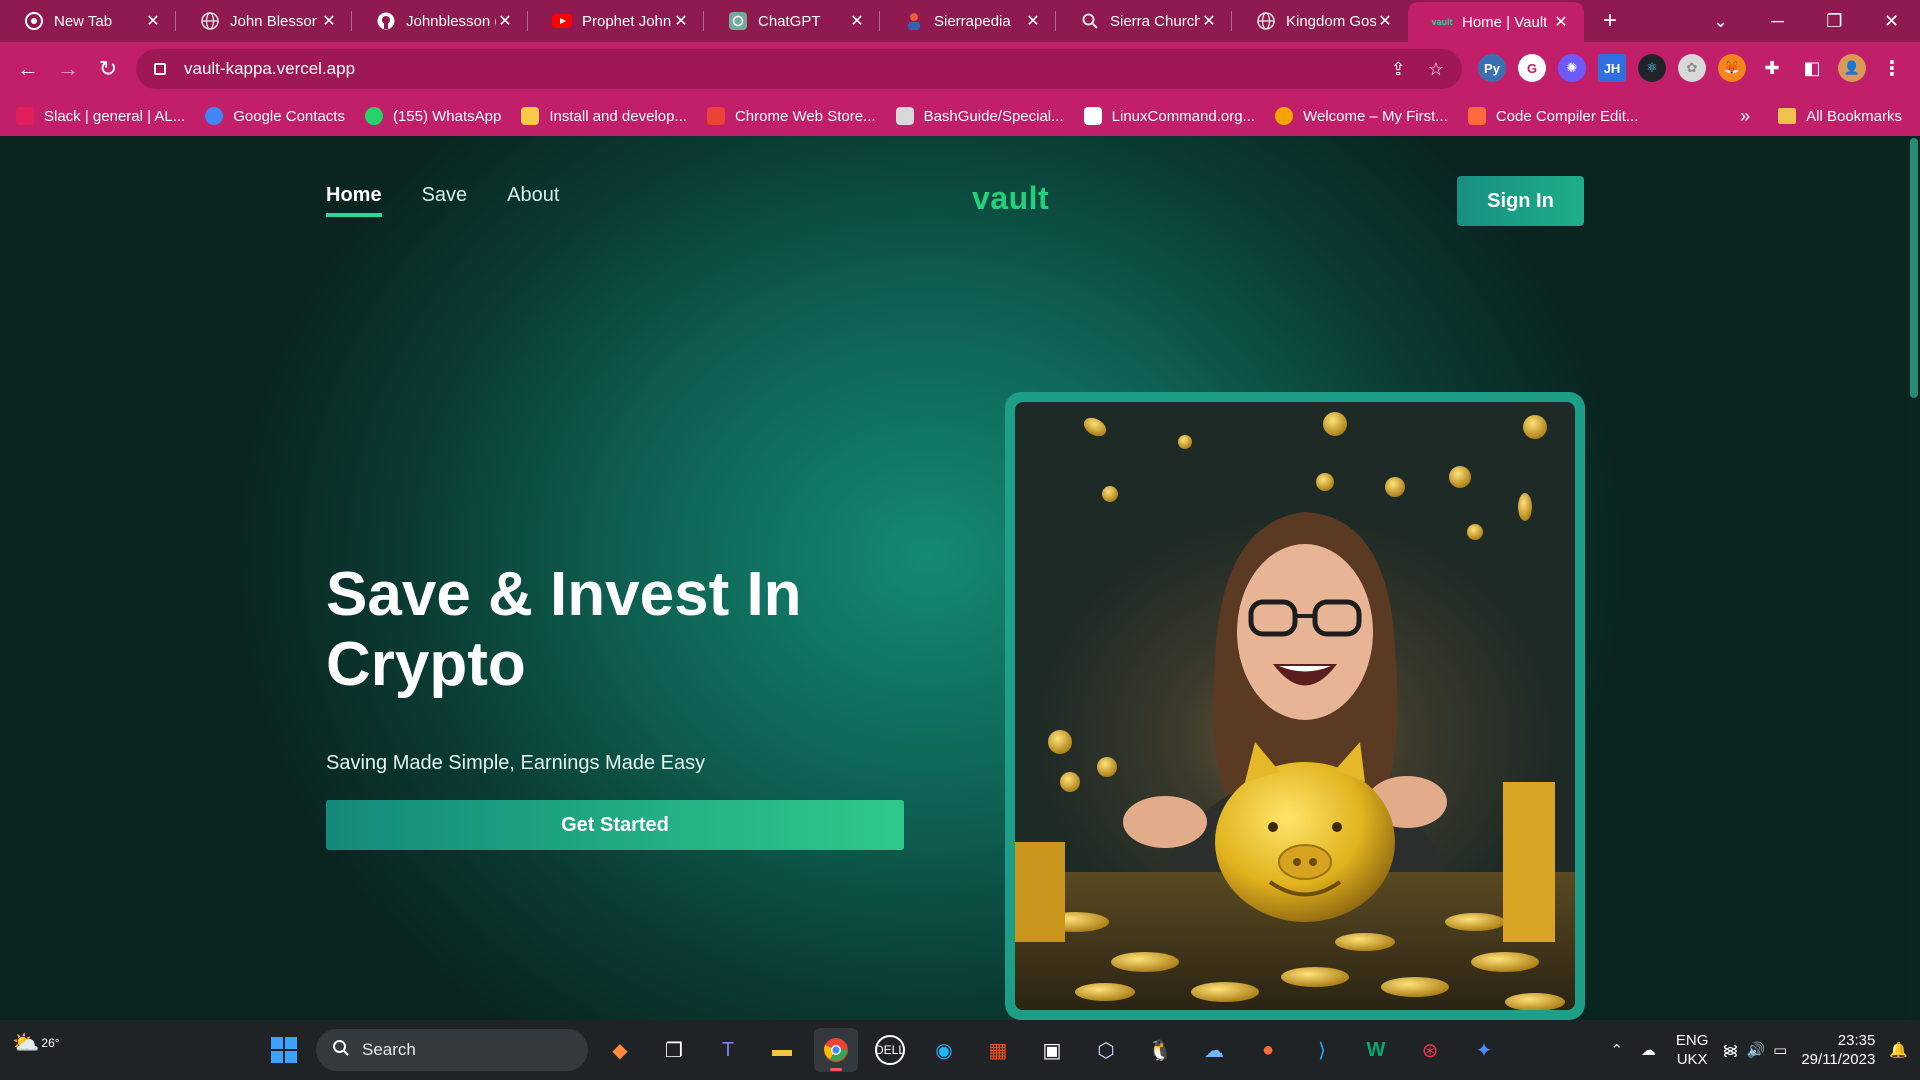 This screenshot has height=1080, width=1920. I want to click on compiler-icon, so click(1476, 116).